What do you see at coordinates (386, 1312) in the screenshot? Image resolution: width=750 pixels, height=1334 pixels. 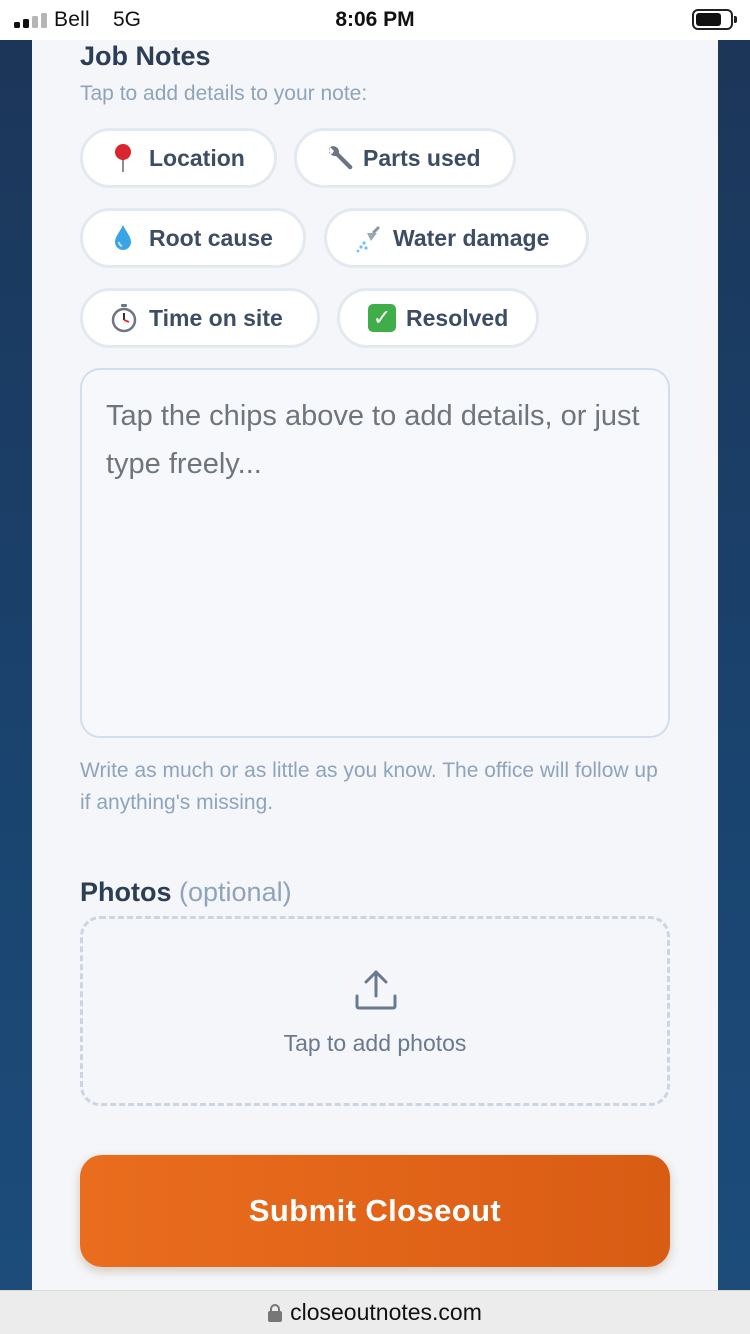 I see `url-text: closeoutnotes.com` at bounding box center [386, 1312].